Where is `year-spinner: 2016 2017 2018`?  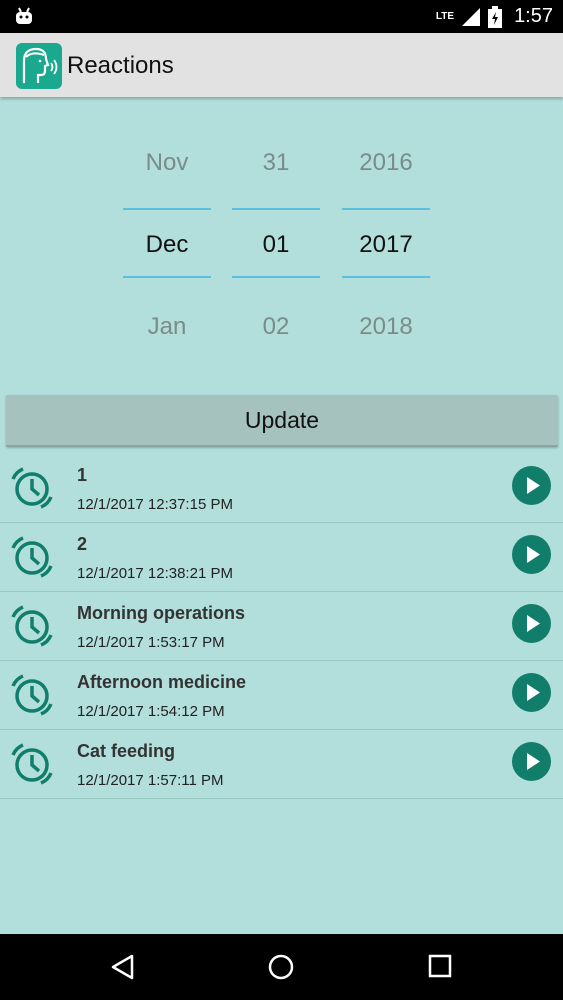 year-spinner: 2016 2017 2018 is located at coordinates (386, 244).